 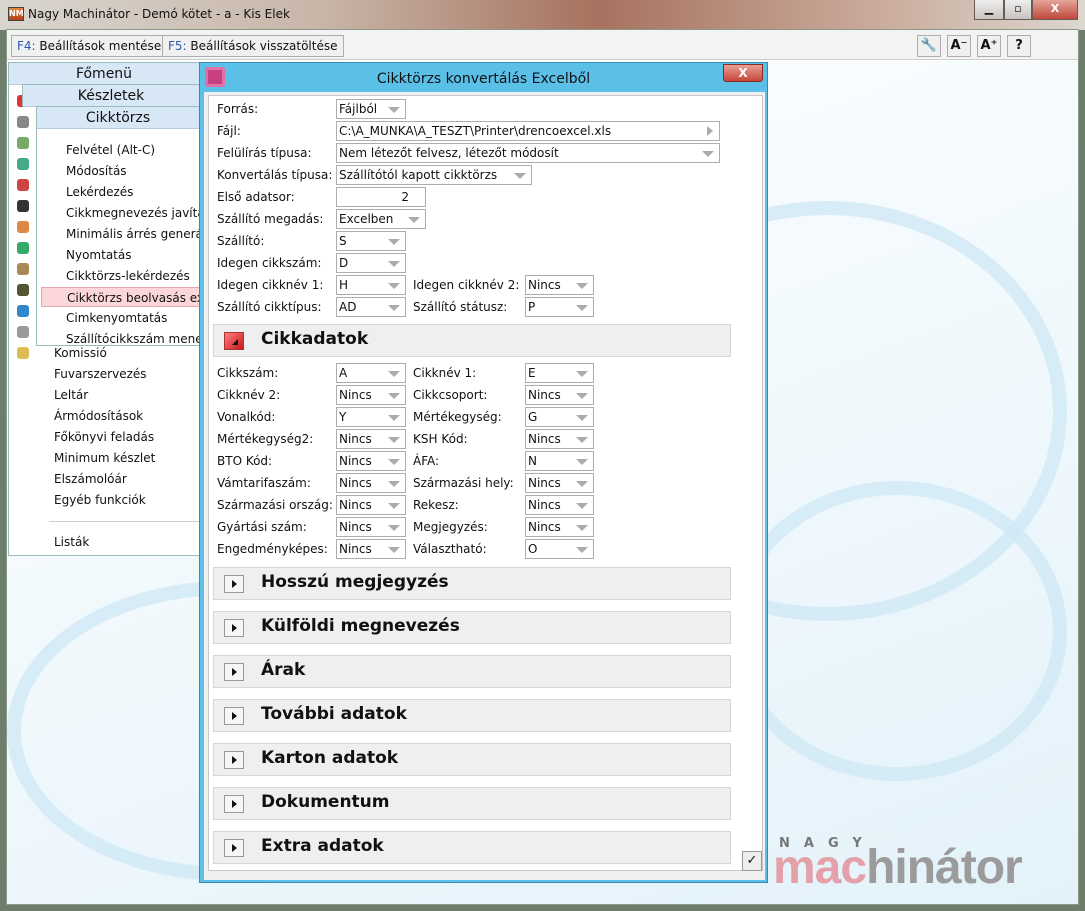 I want to click on combo-field: A, so click(x=371, y=373).